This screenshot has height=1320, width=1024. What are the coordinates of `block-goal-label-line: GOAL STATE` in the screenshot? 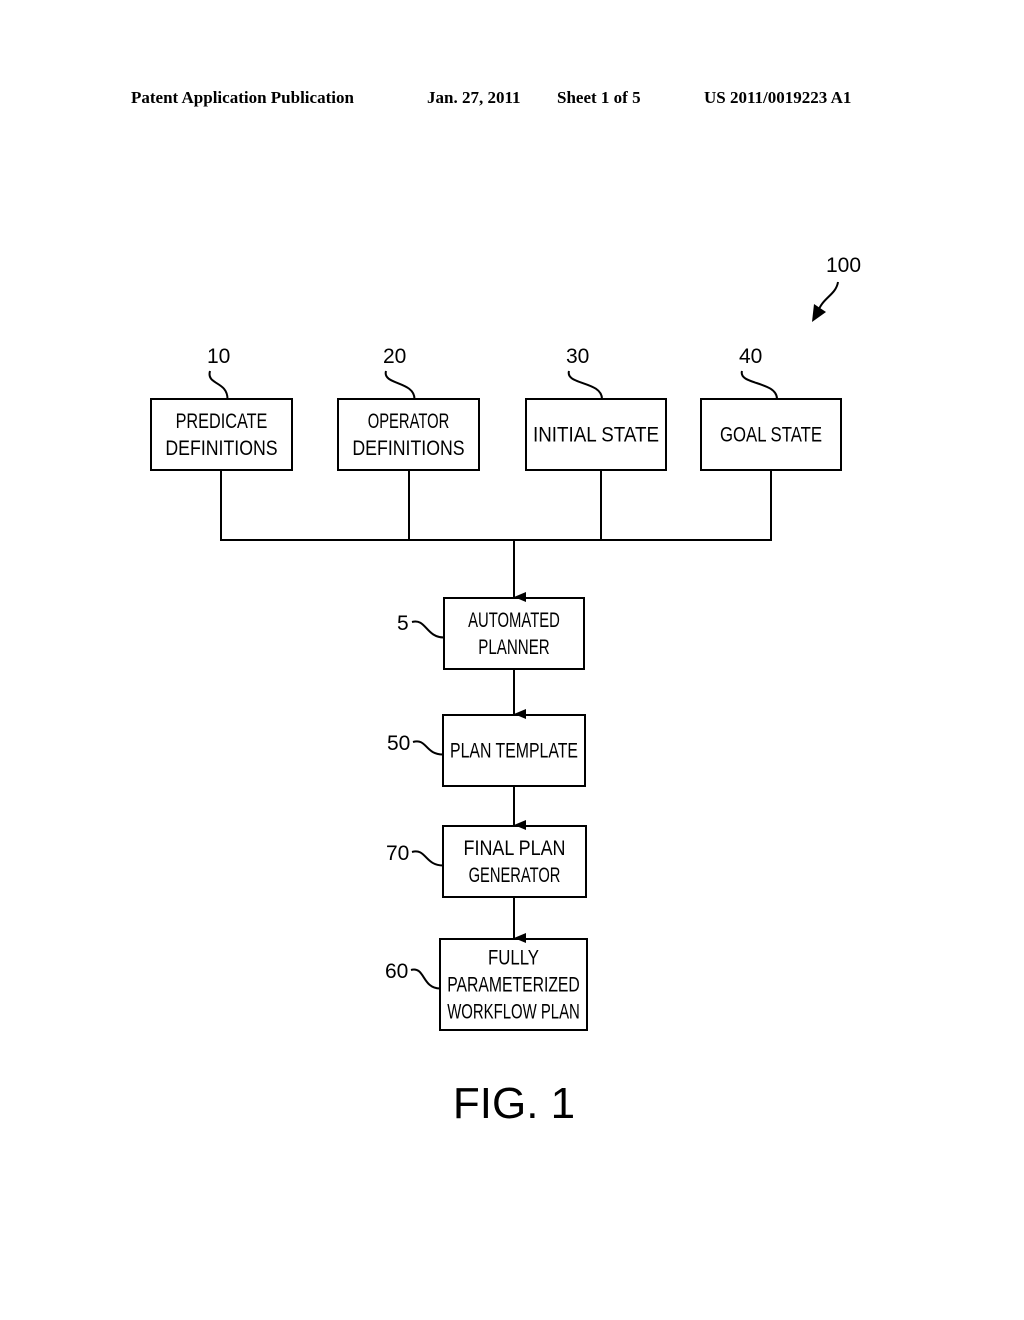 It's located at (771, 435).